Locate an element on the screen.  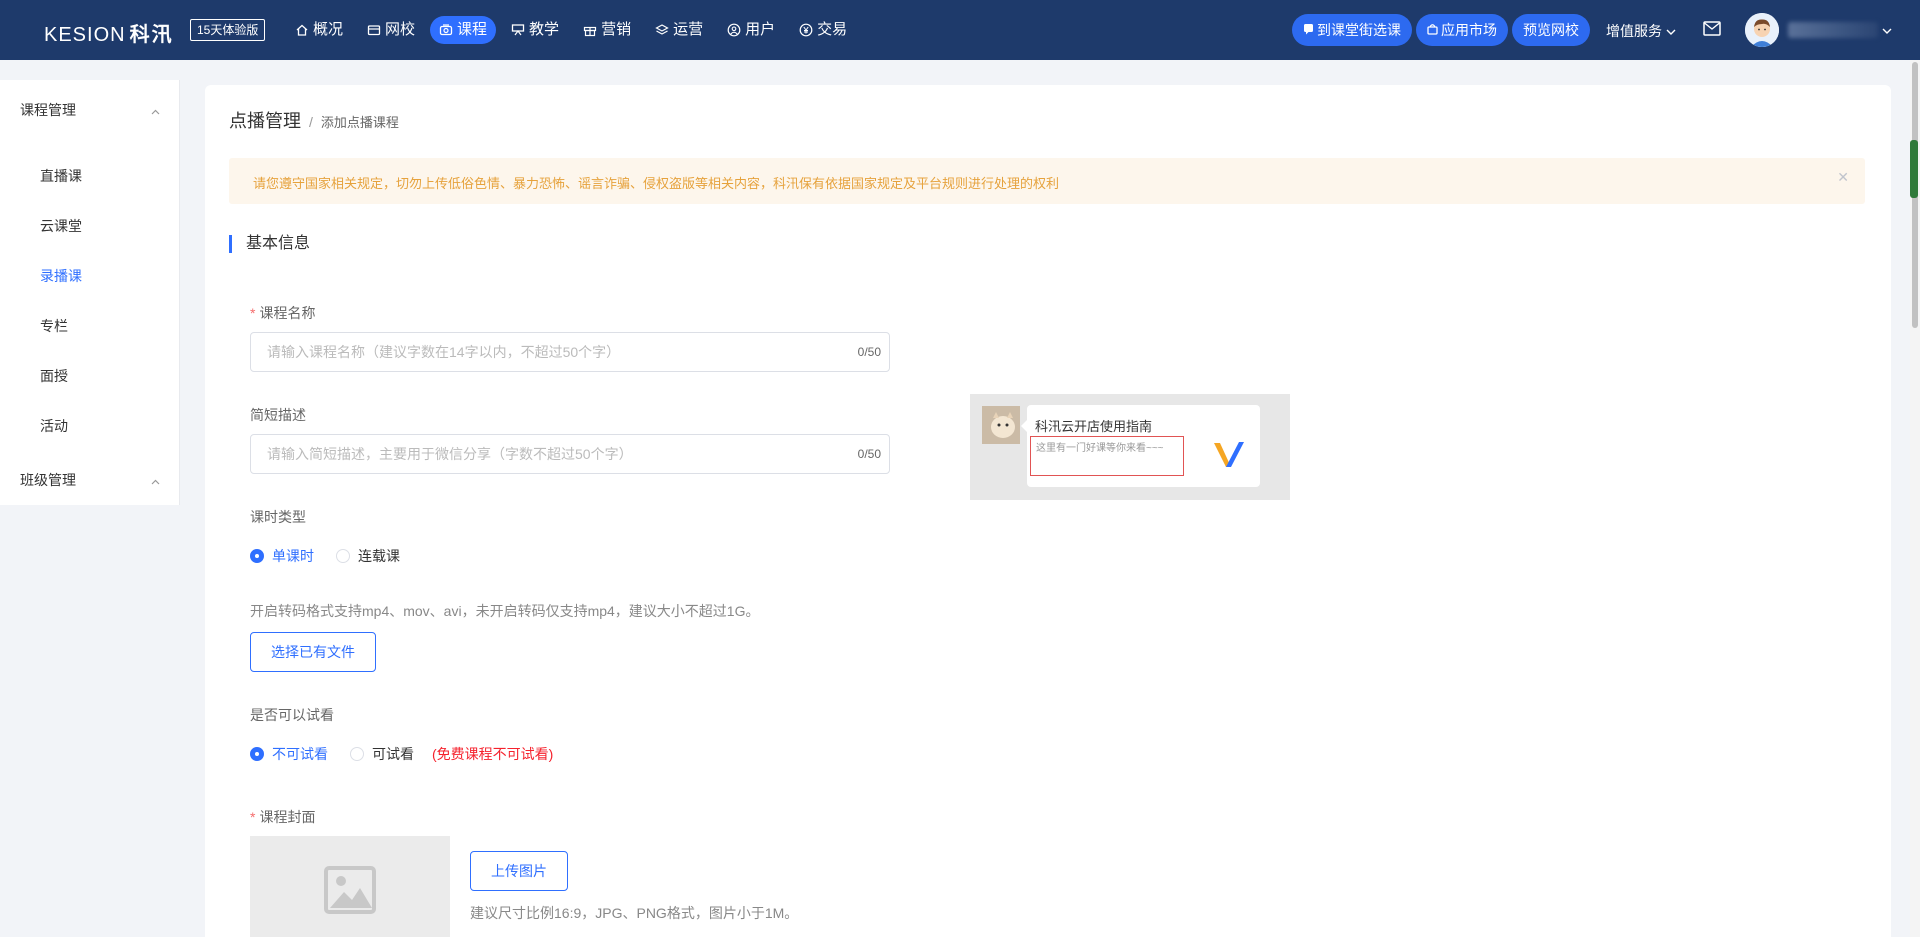
sidebar-group-label: 课程管理 is located at coordinates (48, 110).